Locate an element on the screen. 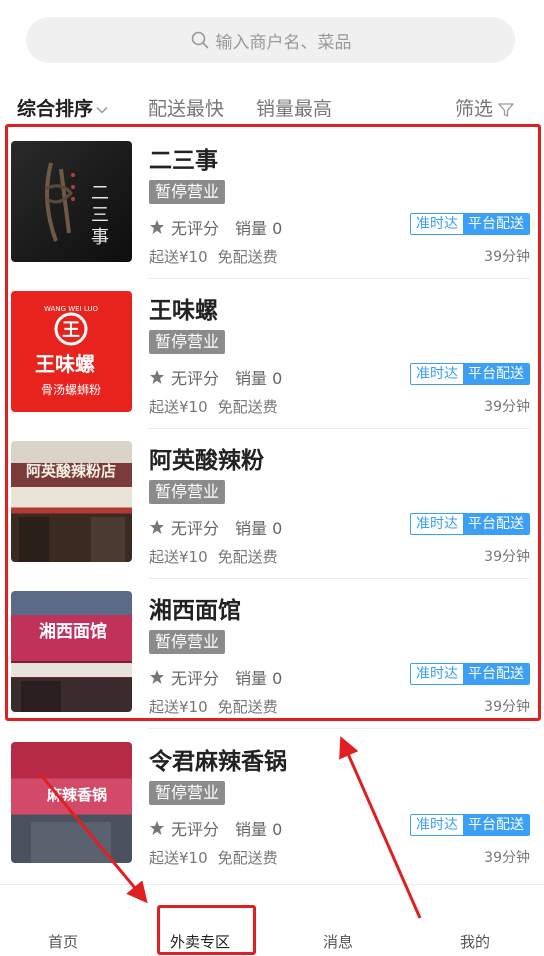 The width and height of the screenshot is (544, 956). search-icon is located at coordinates (199, 40).